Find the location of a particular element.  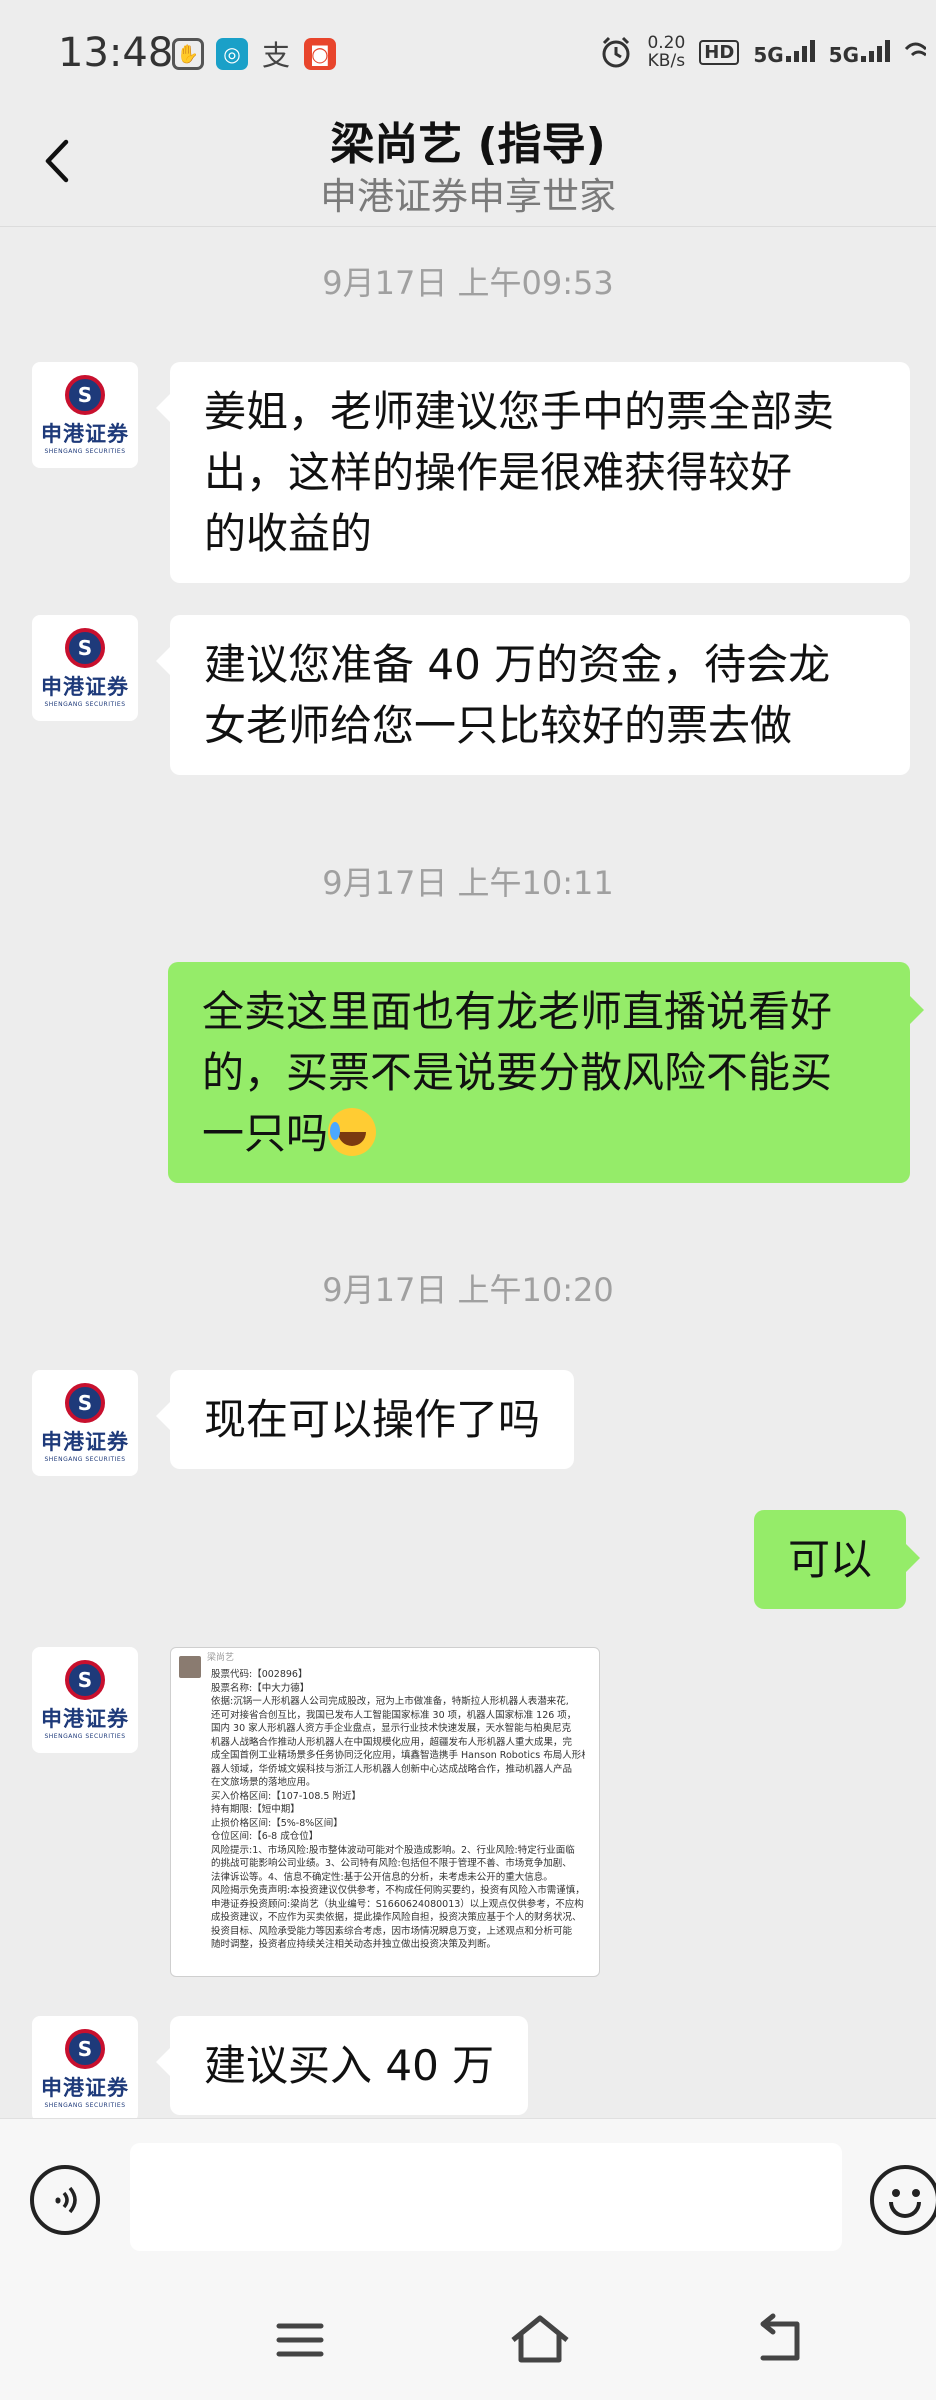

image-text-line: 依据:沉锅一人形机器人公司完成股改，冠为上市做准备，特斯拉人形机器人表潜来花, is located at coordinates (390, 1701).